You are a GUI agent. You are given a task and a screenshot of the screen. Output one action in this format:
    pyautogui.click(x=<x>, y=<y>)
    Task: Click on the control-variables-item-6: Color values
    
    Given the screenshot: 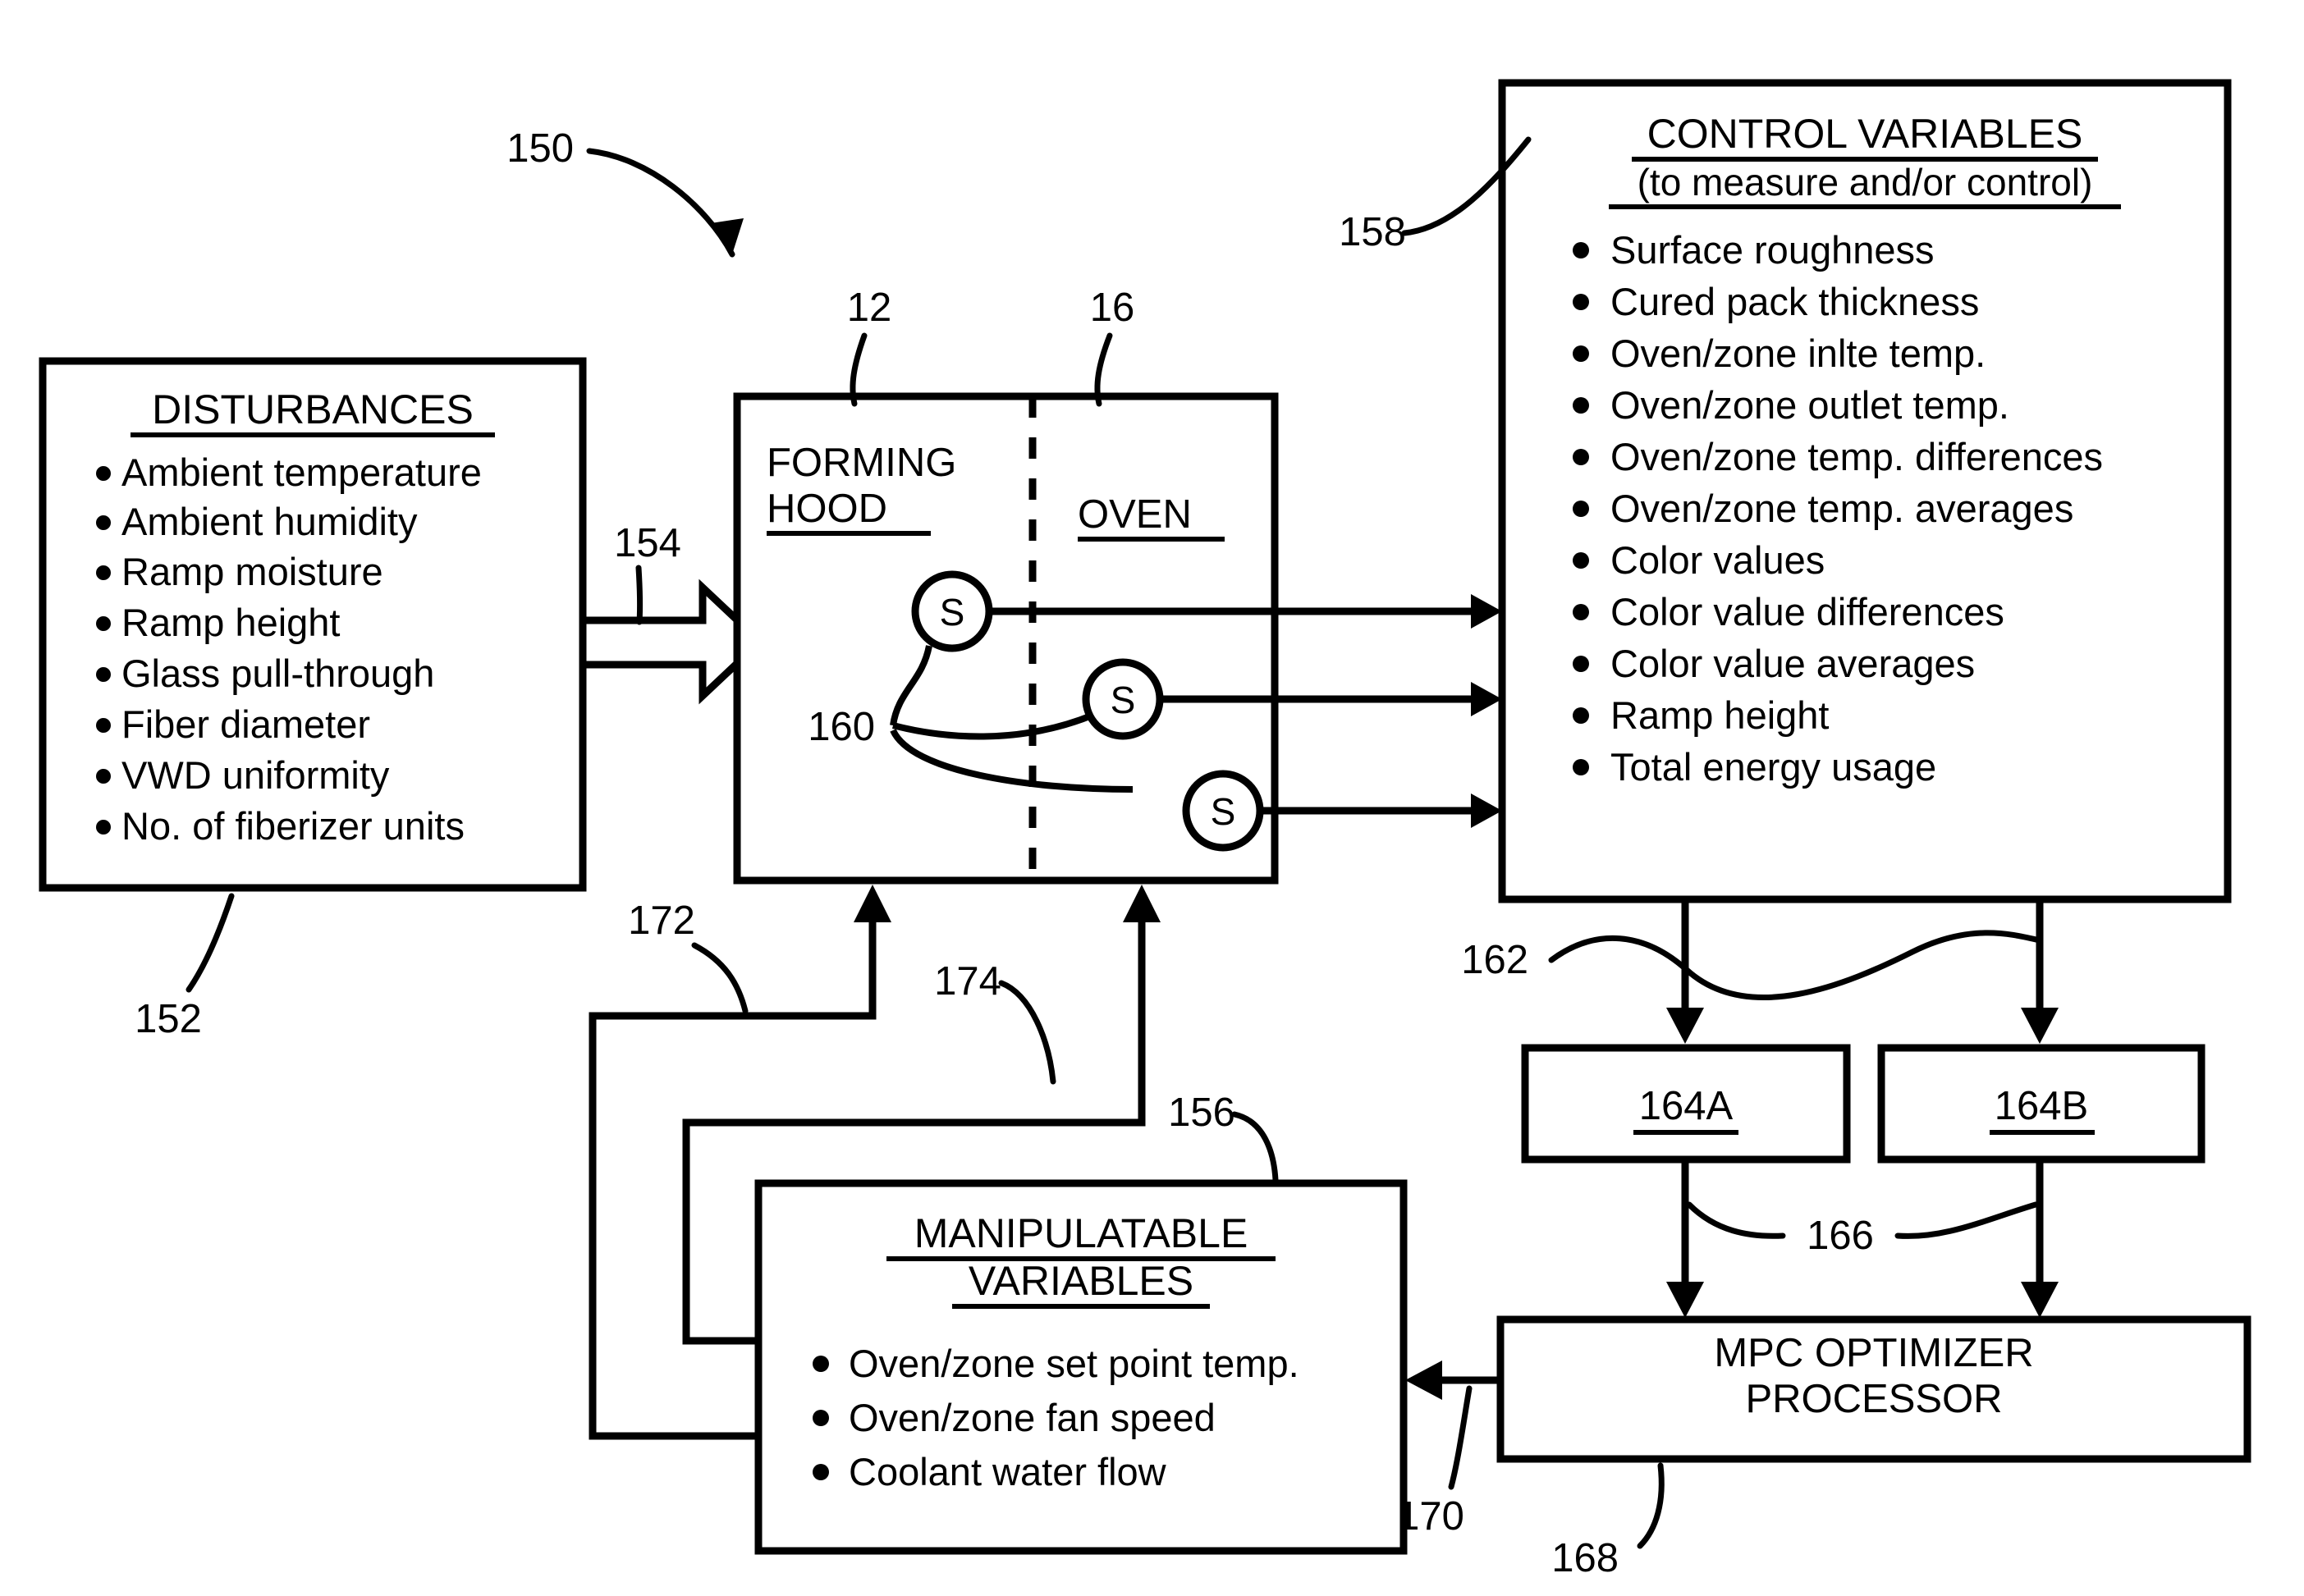 What is the action you would take?
    pyautogui.click(x=1718, y=560)
    